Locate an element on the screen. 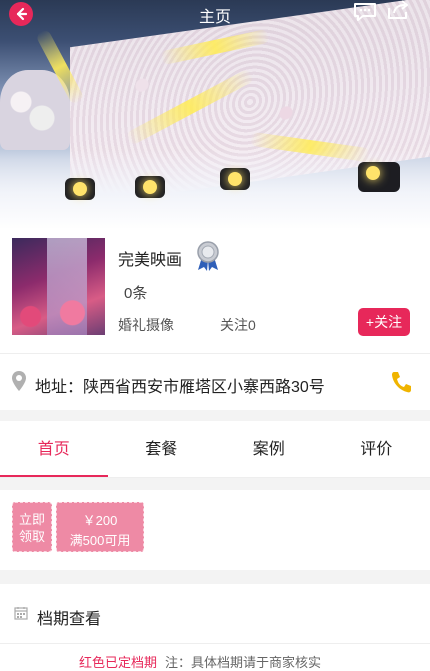 The height and width of the screenshot is (671, 430). address-text: 地址：陕西省西安市雁塔区小寨西路30号 is located at coordinates (180, 387).